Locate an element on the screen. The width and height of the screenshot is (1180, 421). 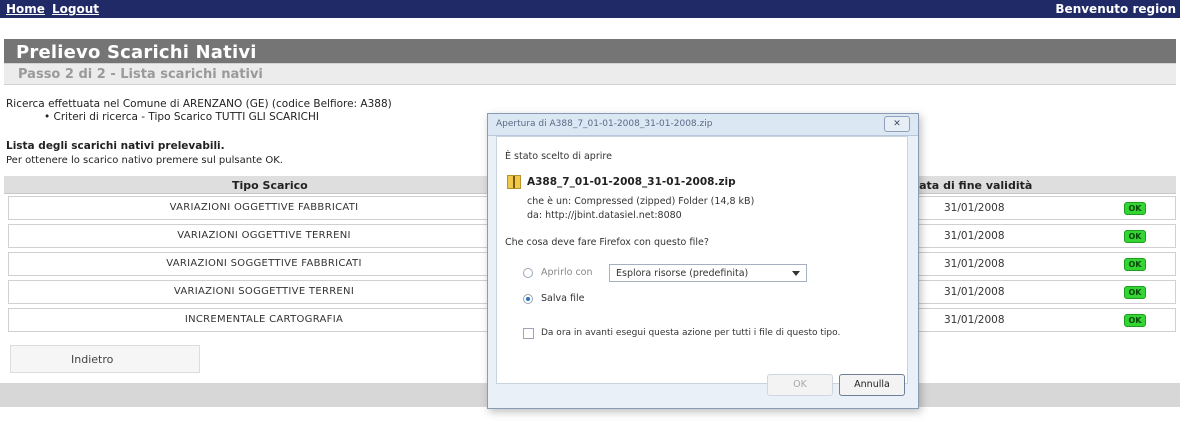
open-with-label: Aprirlo con is located at coordinates (567, 272).